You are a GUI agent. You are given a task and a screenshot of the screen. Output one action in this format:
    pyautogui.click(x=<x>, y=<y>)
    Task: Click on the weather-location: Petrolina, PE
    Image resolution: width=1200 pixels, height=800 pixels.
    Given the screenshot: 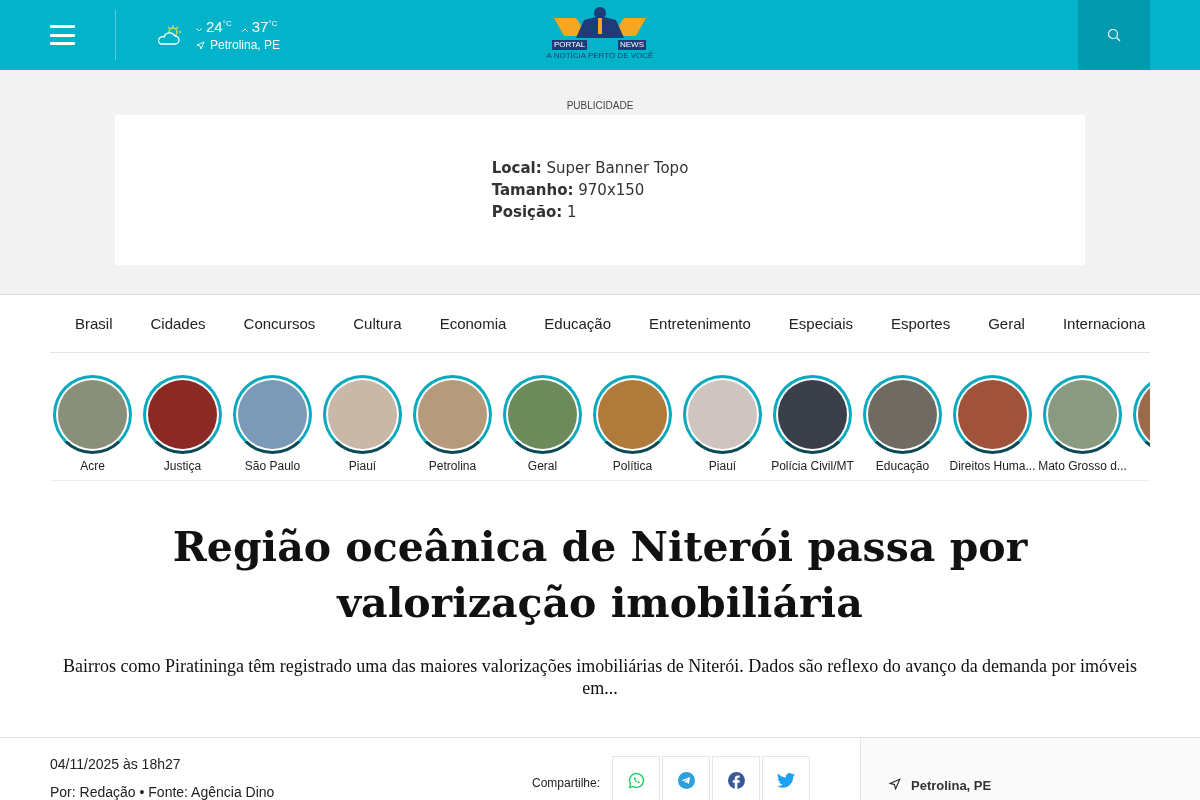 What is the action you would take?
    pyautogui.click(x=245, y=45)
    